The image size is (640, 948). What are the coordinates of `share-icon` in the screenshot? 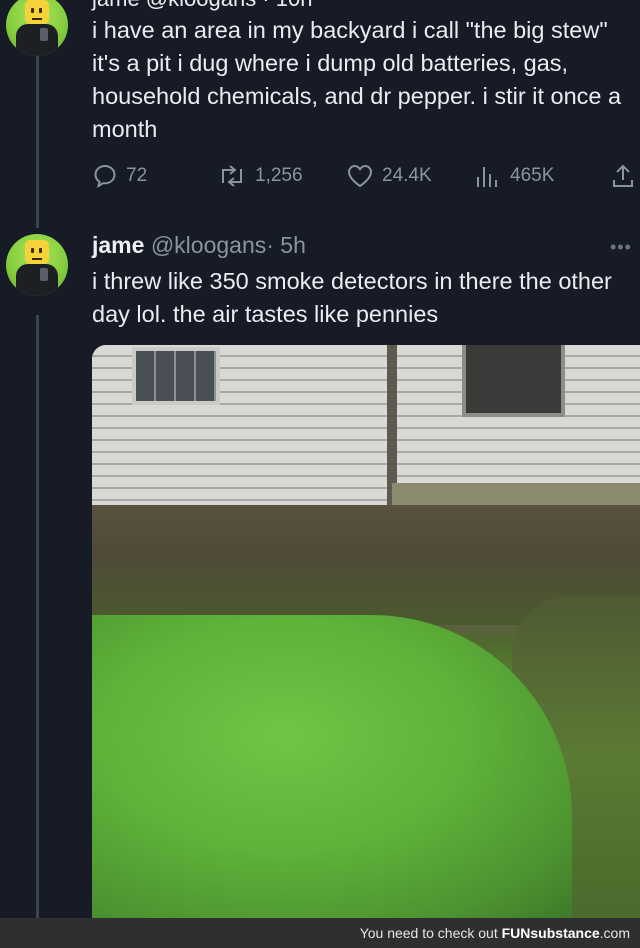 It's located at (623, 176).